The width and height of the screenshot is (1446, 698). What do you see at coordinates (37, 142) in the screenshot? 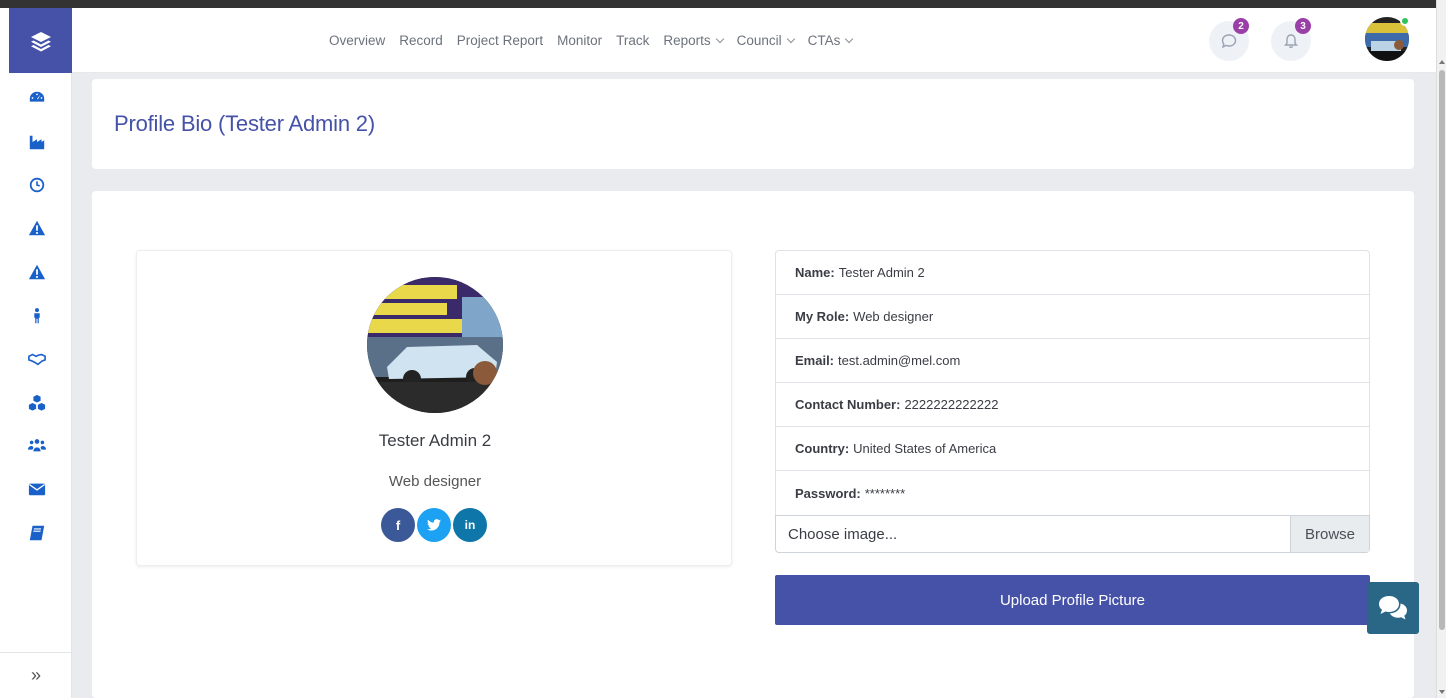
I see `industry-icon` at bounding box center [37, 142].